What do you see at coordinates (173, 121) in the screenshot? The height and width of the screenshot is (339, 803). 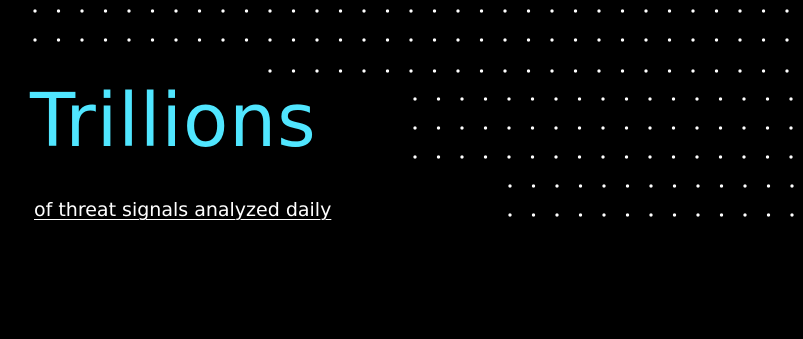 I see `stat-number: Trillions` at bounding box center [173, 121].